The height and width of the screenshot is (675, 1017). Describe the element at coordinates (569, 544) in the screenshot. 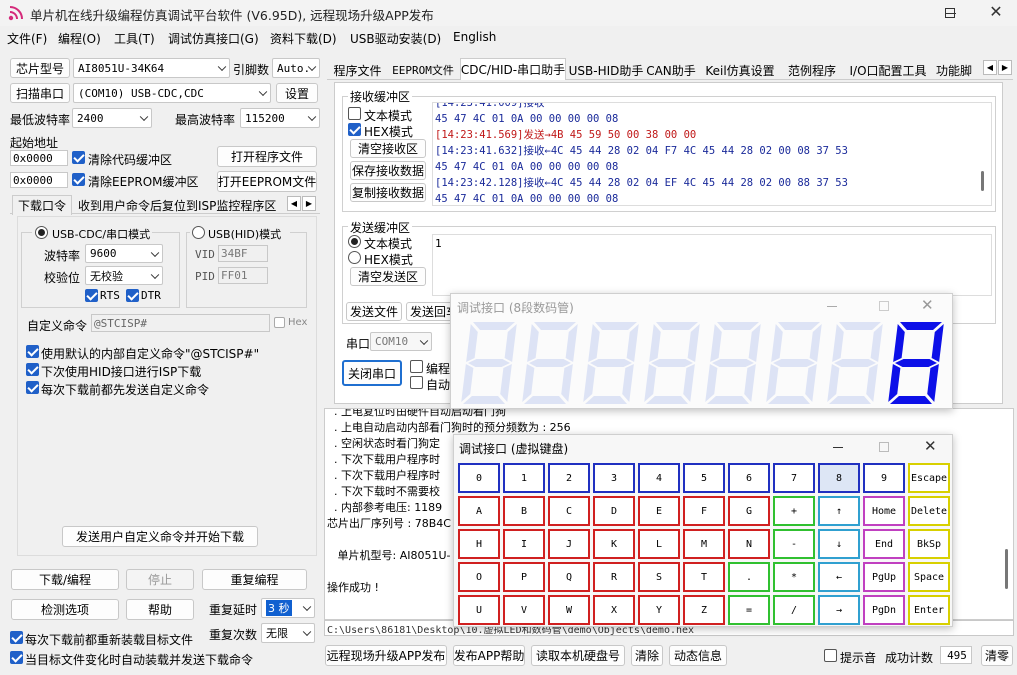

I see `key-J: J` at that location.